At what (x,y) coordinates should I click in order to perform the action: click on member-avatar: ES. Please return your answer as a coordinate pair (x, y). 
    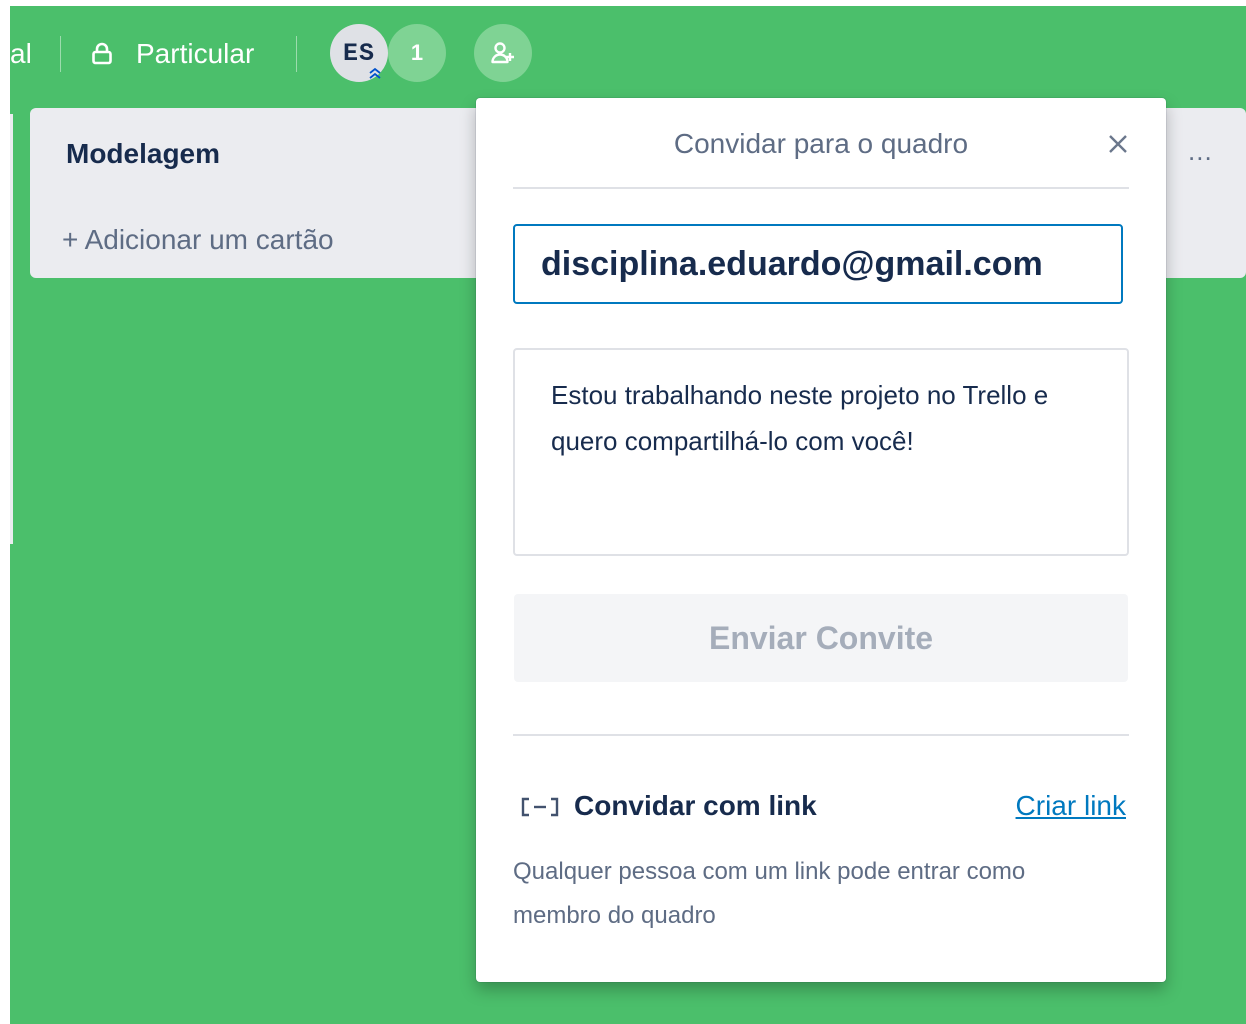
    Looking at the image, I should click on (359, 53).